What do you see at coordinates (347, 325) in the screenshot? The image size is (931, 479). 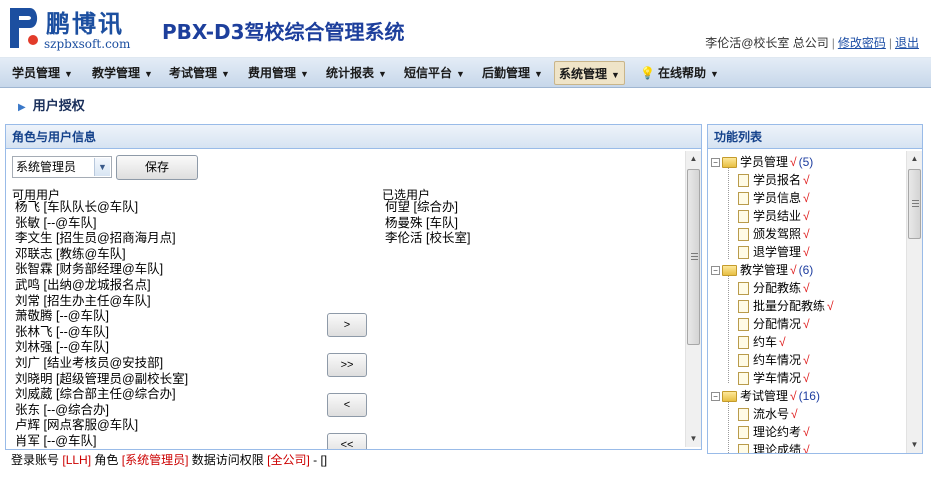 I see `move-right-button: >` at bounding box center [347, 325].